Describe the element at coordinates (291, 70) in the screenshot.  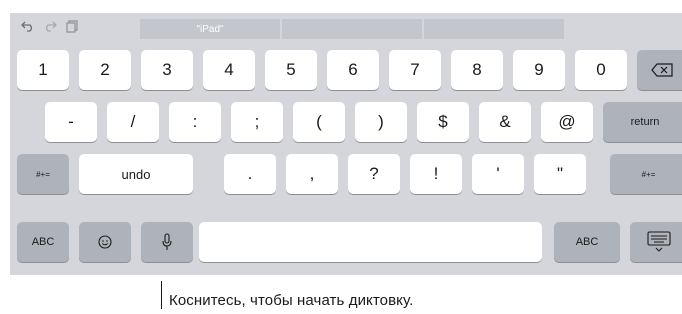
I see `key-5: 5` at that location.